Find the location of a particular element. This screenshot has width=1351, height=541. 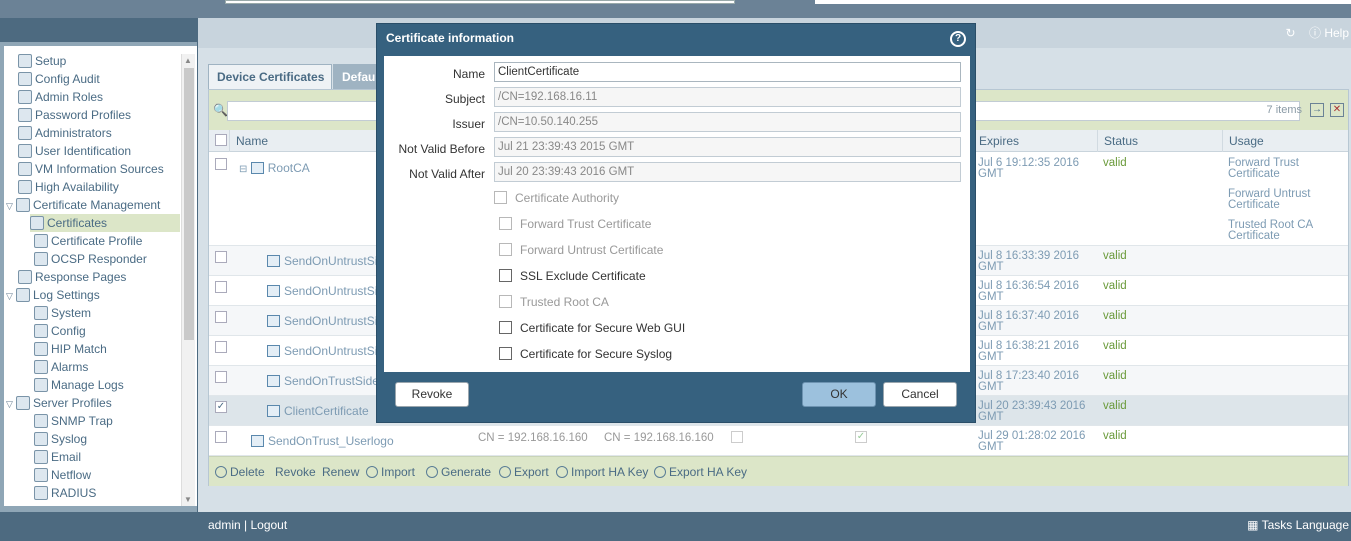

nav-item-alarms: Alarms is located at coordinates (61, 367).